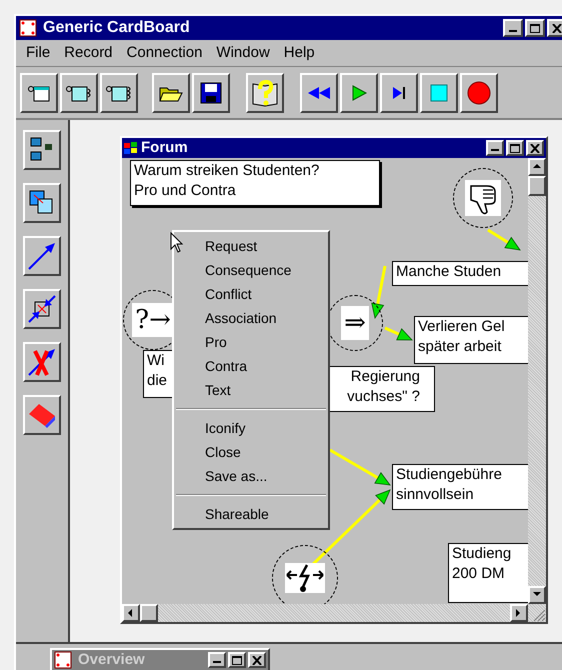  What do you see at coordinates (88, 53) in the screenshot?
I see `menu-item: Record` at bounding box center [88, 53].